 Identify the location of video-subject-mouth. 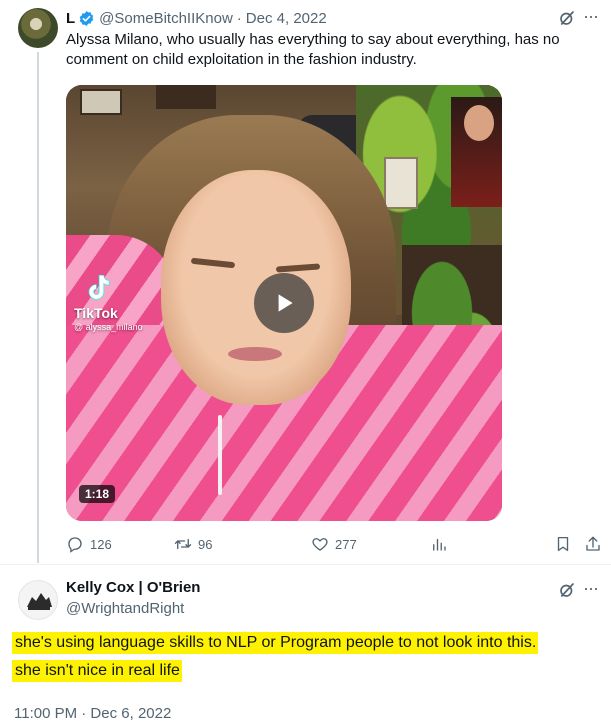
(255, 354).